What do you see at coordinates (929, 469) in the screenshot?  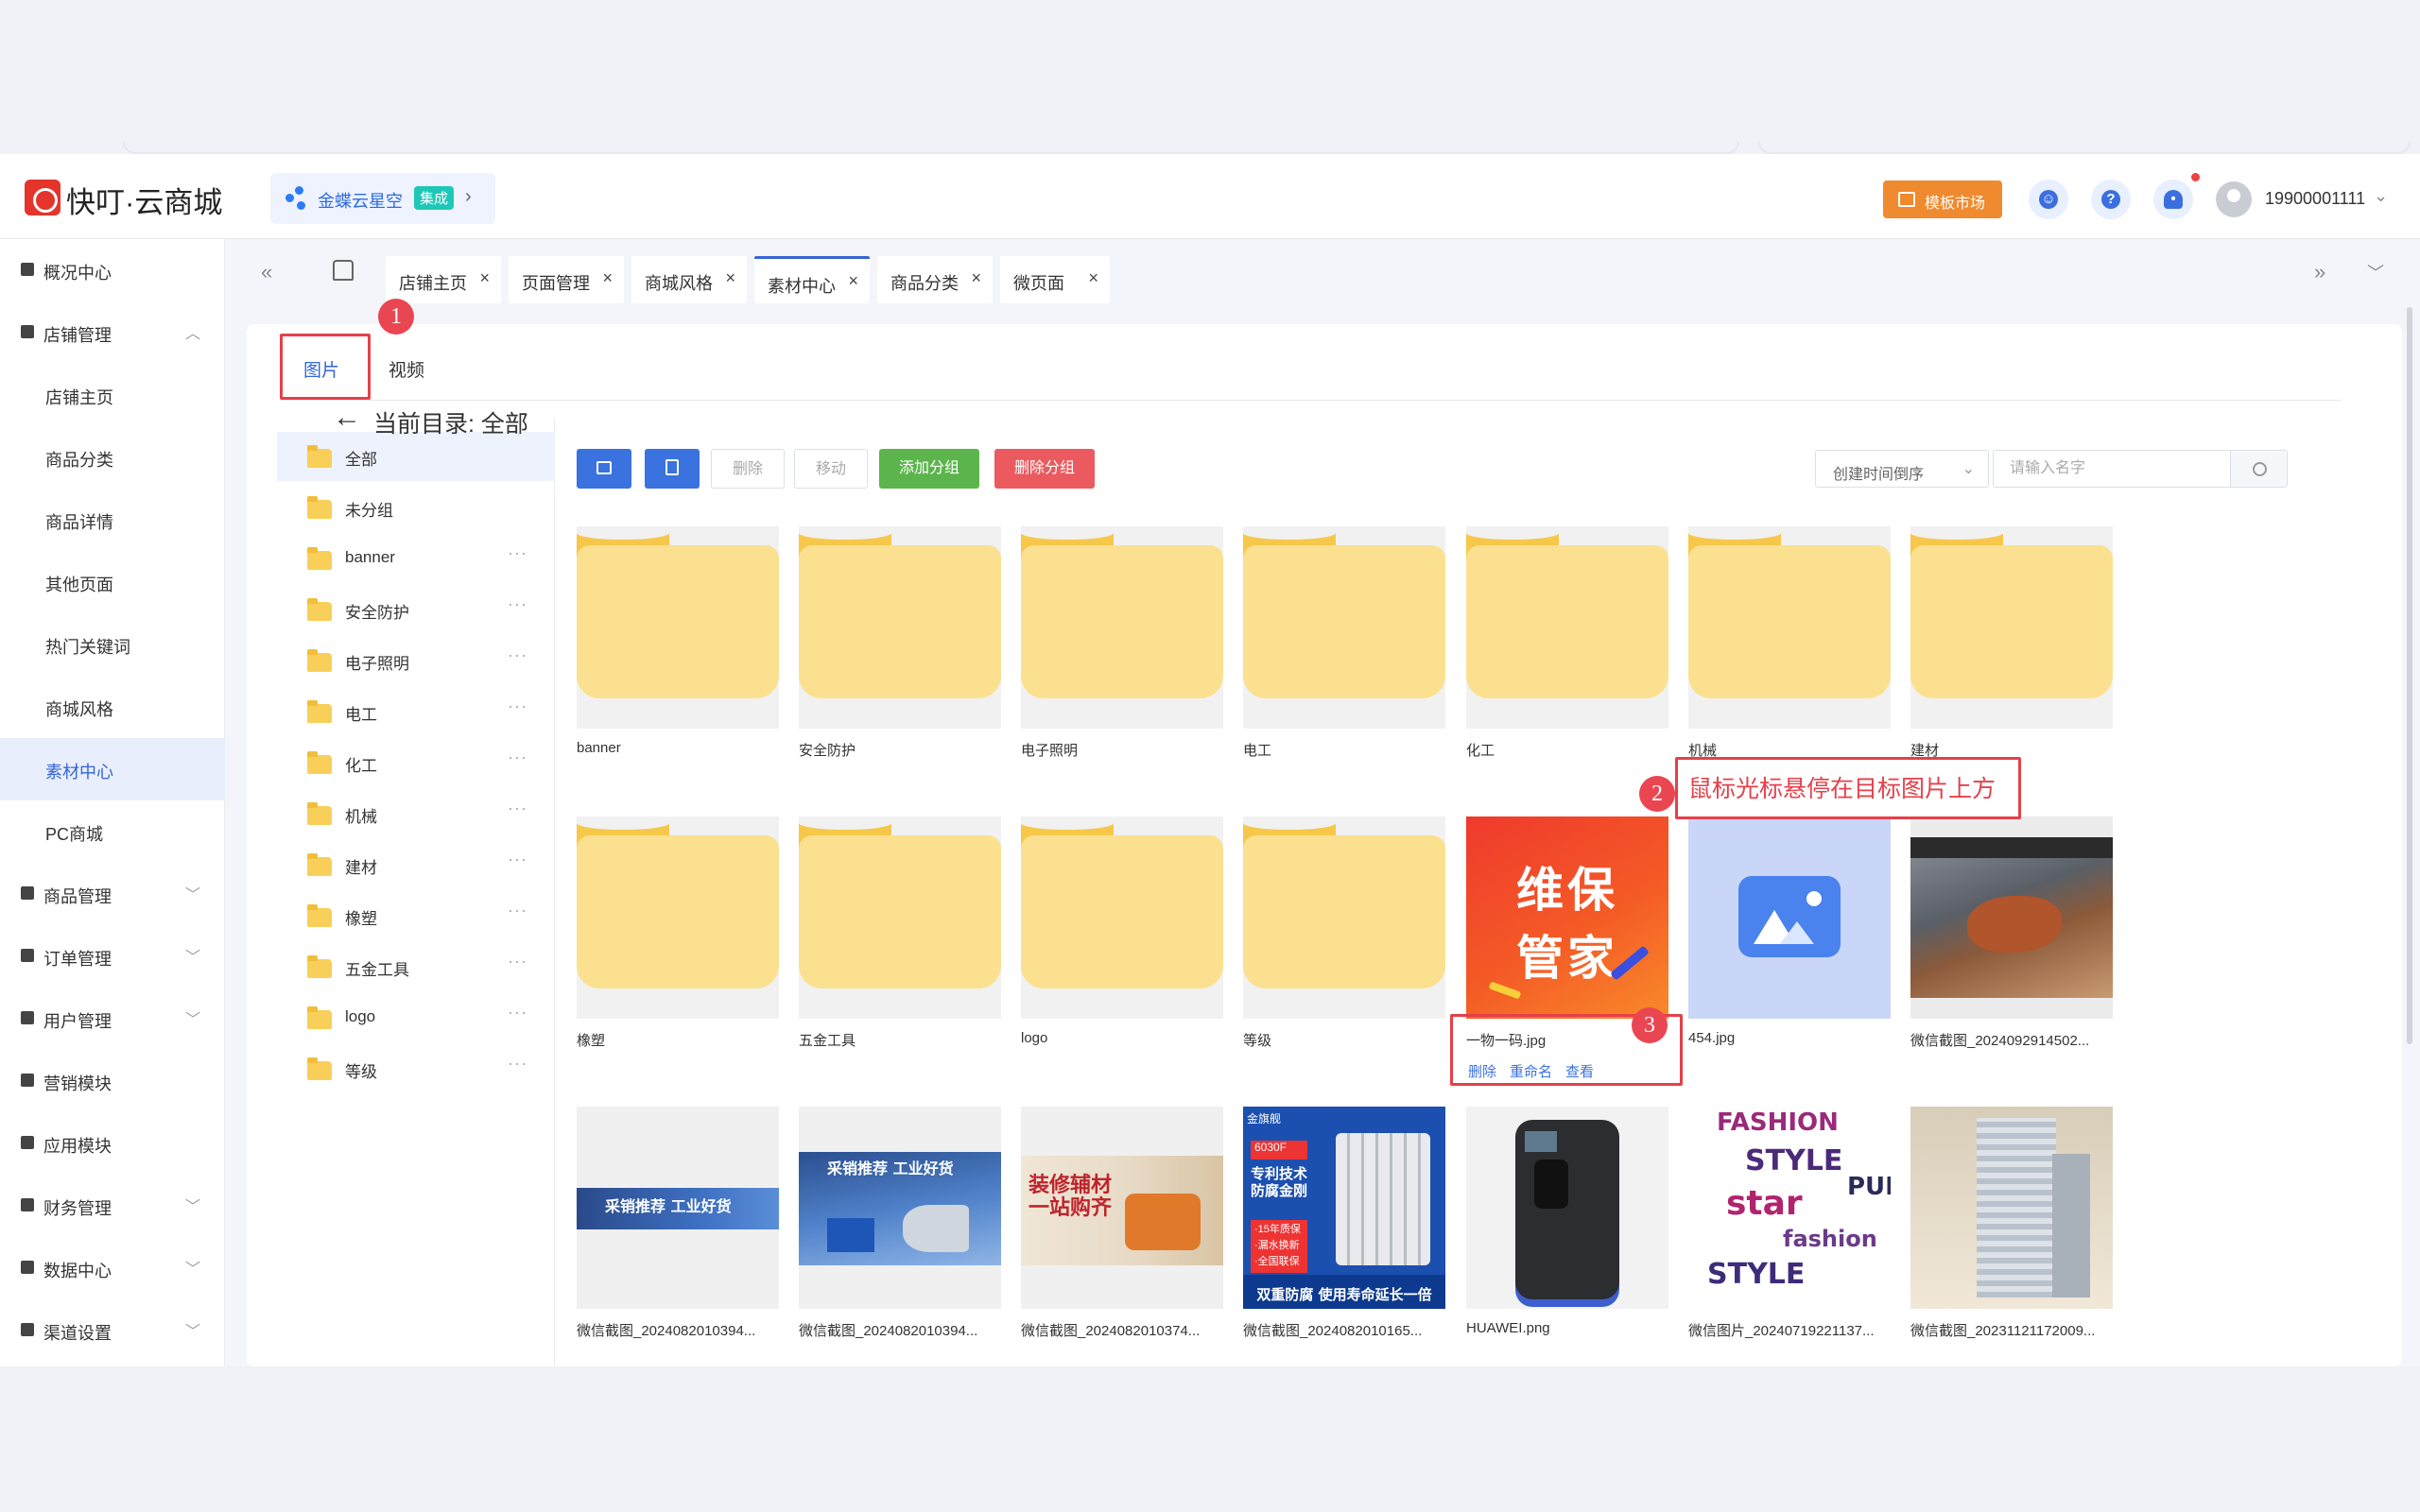 I see `add-group-button: 添加分组` at bounding box center [929, 469].